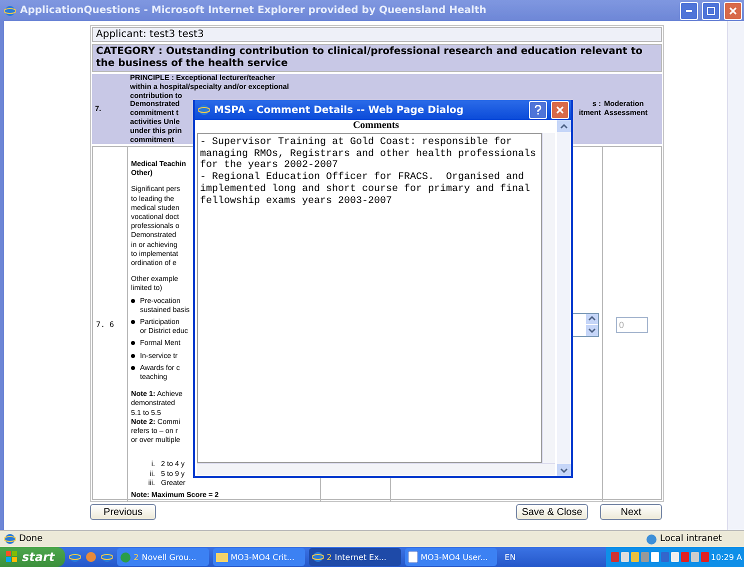 The image size is (744, 567). What do you see at coordinates (631, 512) in the screenshot?
I see `next-button: Next` at bounding box center [631, 512].